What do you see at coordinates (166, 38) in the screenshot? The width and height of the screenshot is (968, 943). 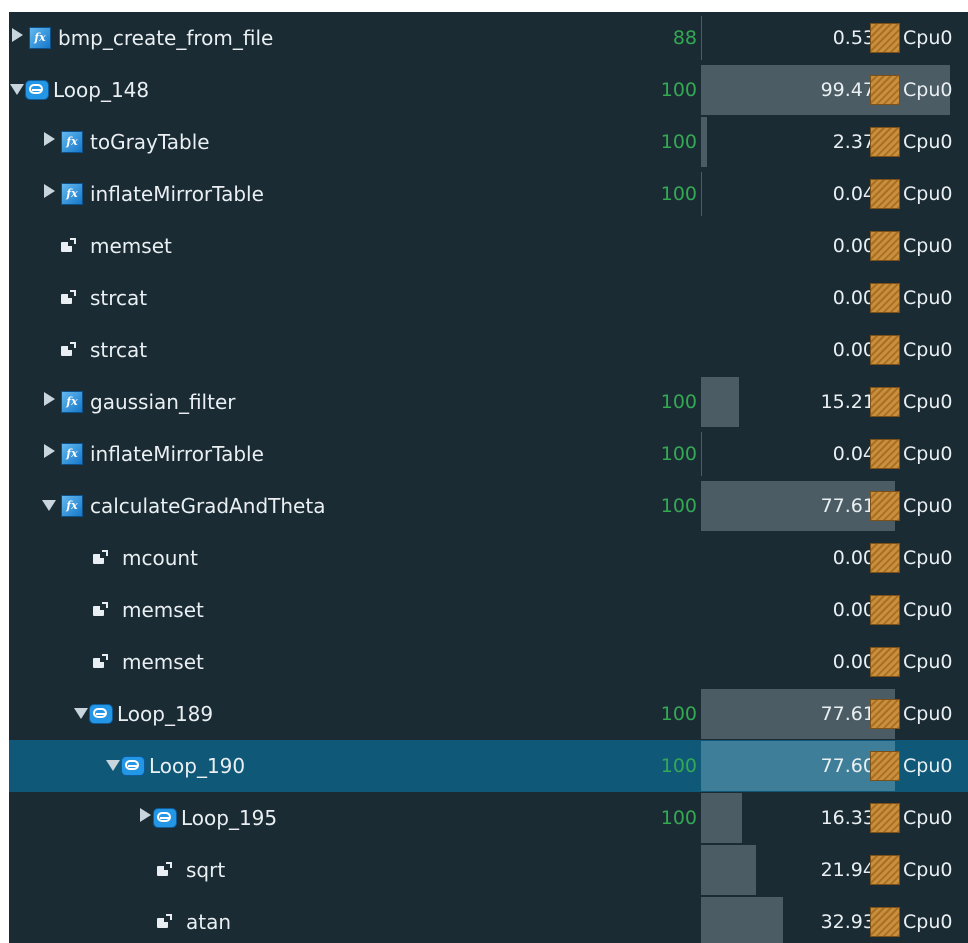 I see `row-name: bmp_create_from_file` at bounding box center [166, 38].